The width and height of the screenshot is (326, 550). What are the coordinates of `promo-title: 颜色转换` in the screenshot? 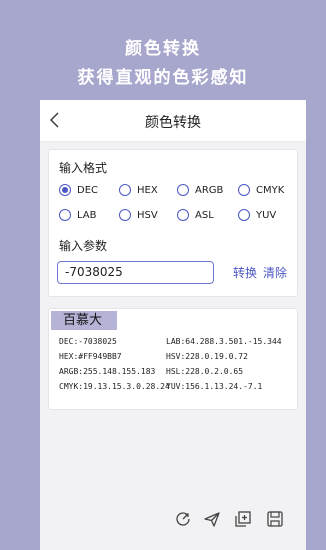 It's located at (163, 49).